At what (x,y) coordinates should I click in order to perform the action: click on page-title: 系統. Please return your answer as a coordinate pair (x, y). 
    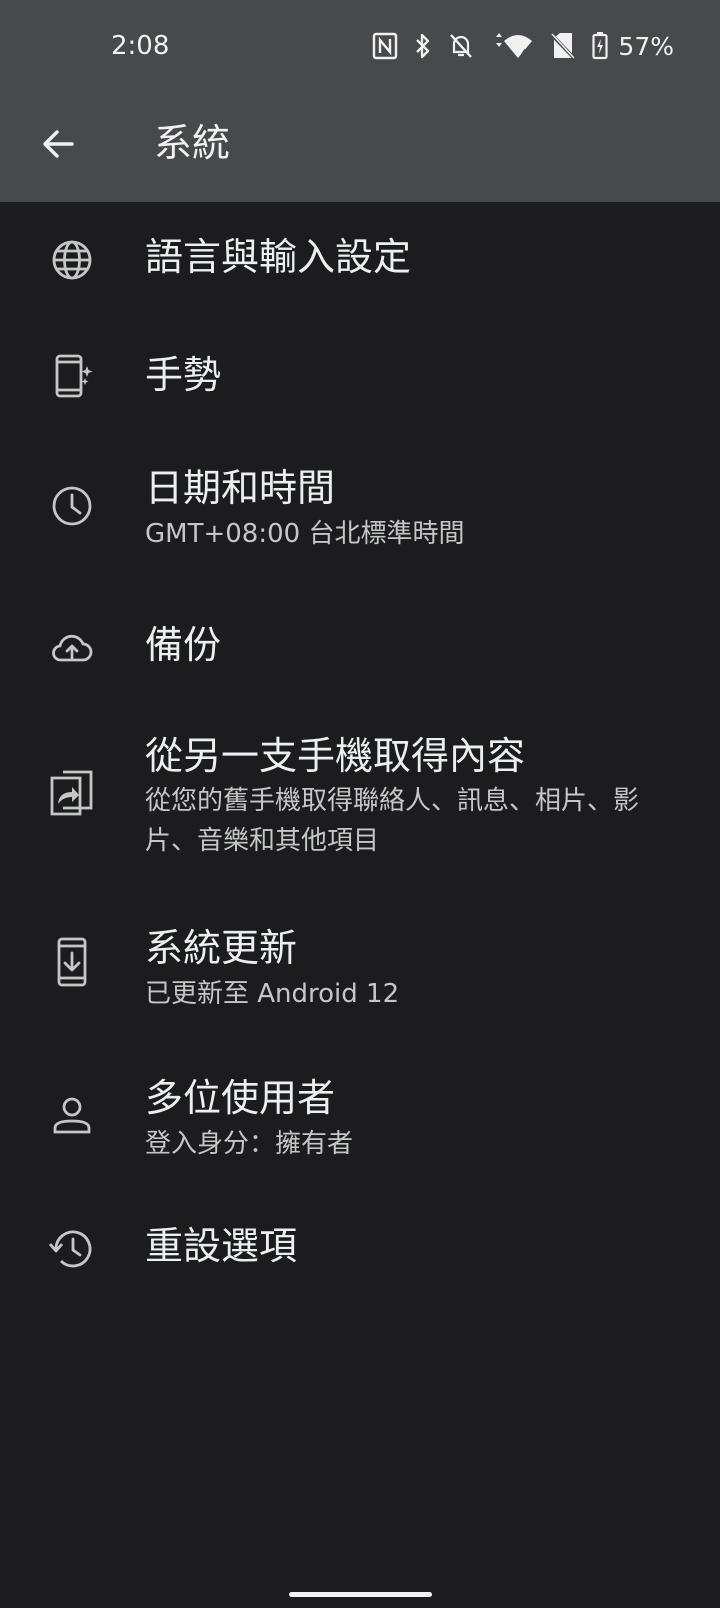
    Looking at the image, I should click on (192, 143).